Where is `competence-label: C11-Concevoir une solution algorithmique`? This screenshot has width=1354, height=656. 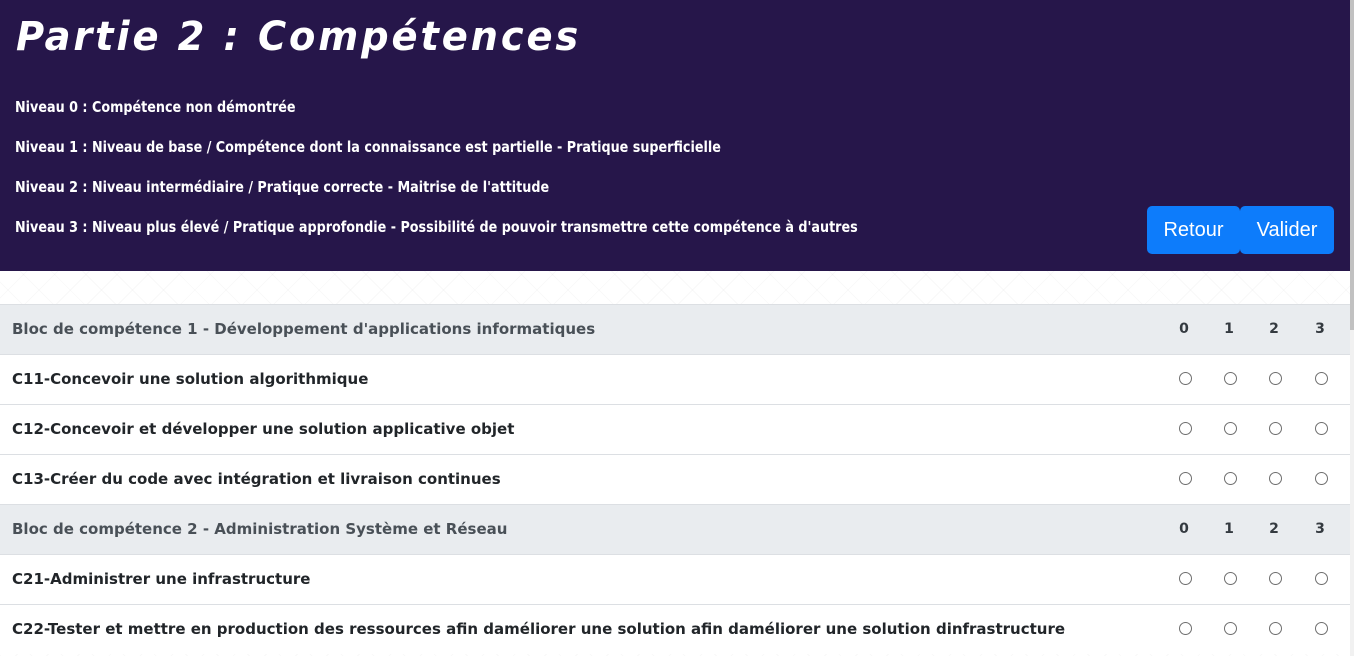
competence-label: C11-Concevoir une solution algorithmique is located at coordinates (190, 379).